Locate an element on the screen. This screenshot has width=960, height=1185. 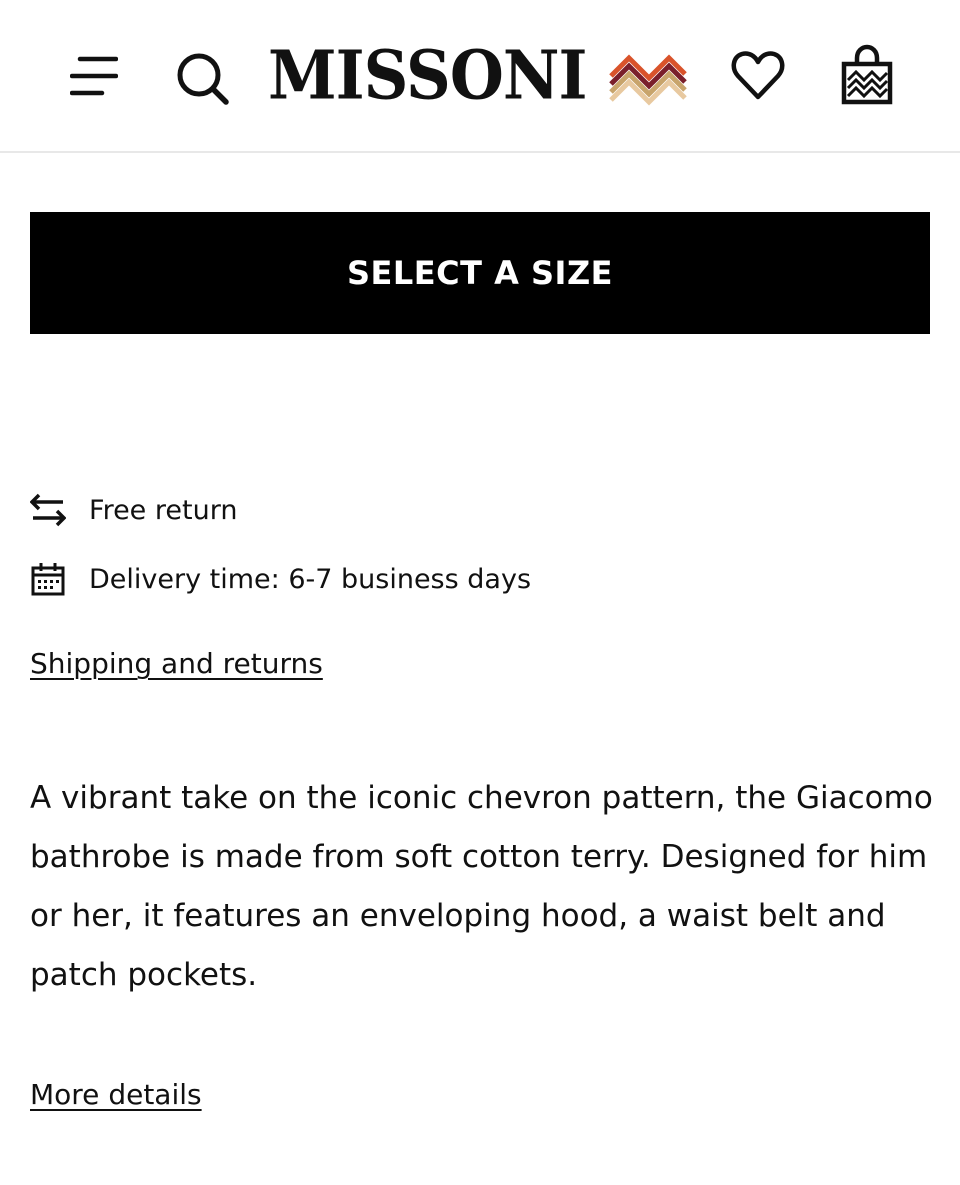
arrows-swap-icon is located at coordinates (48, 510).